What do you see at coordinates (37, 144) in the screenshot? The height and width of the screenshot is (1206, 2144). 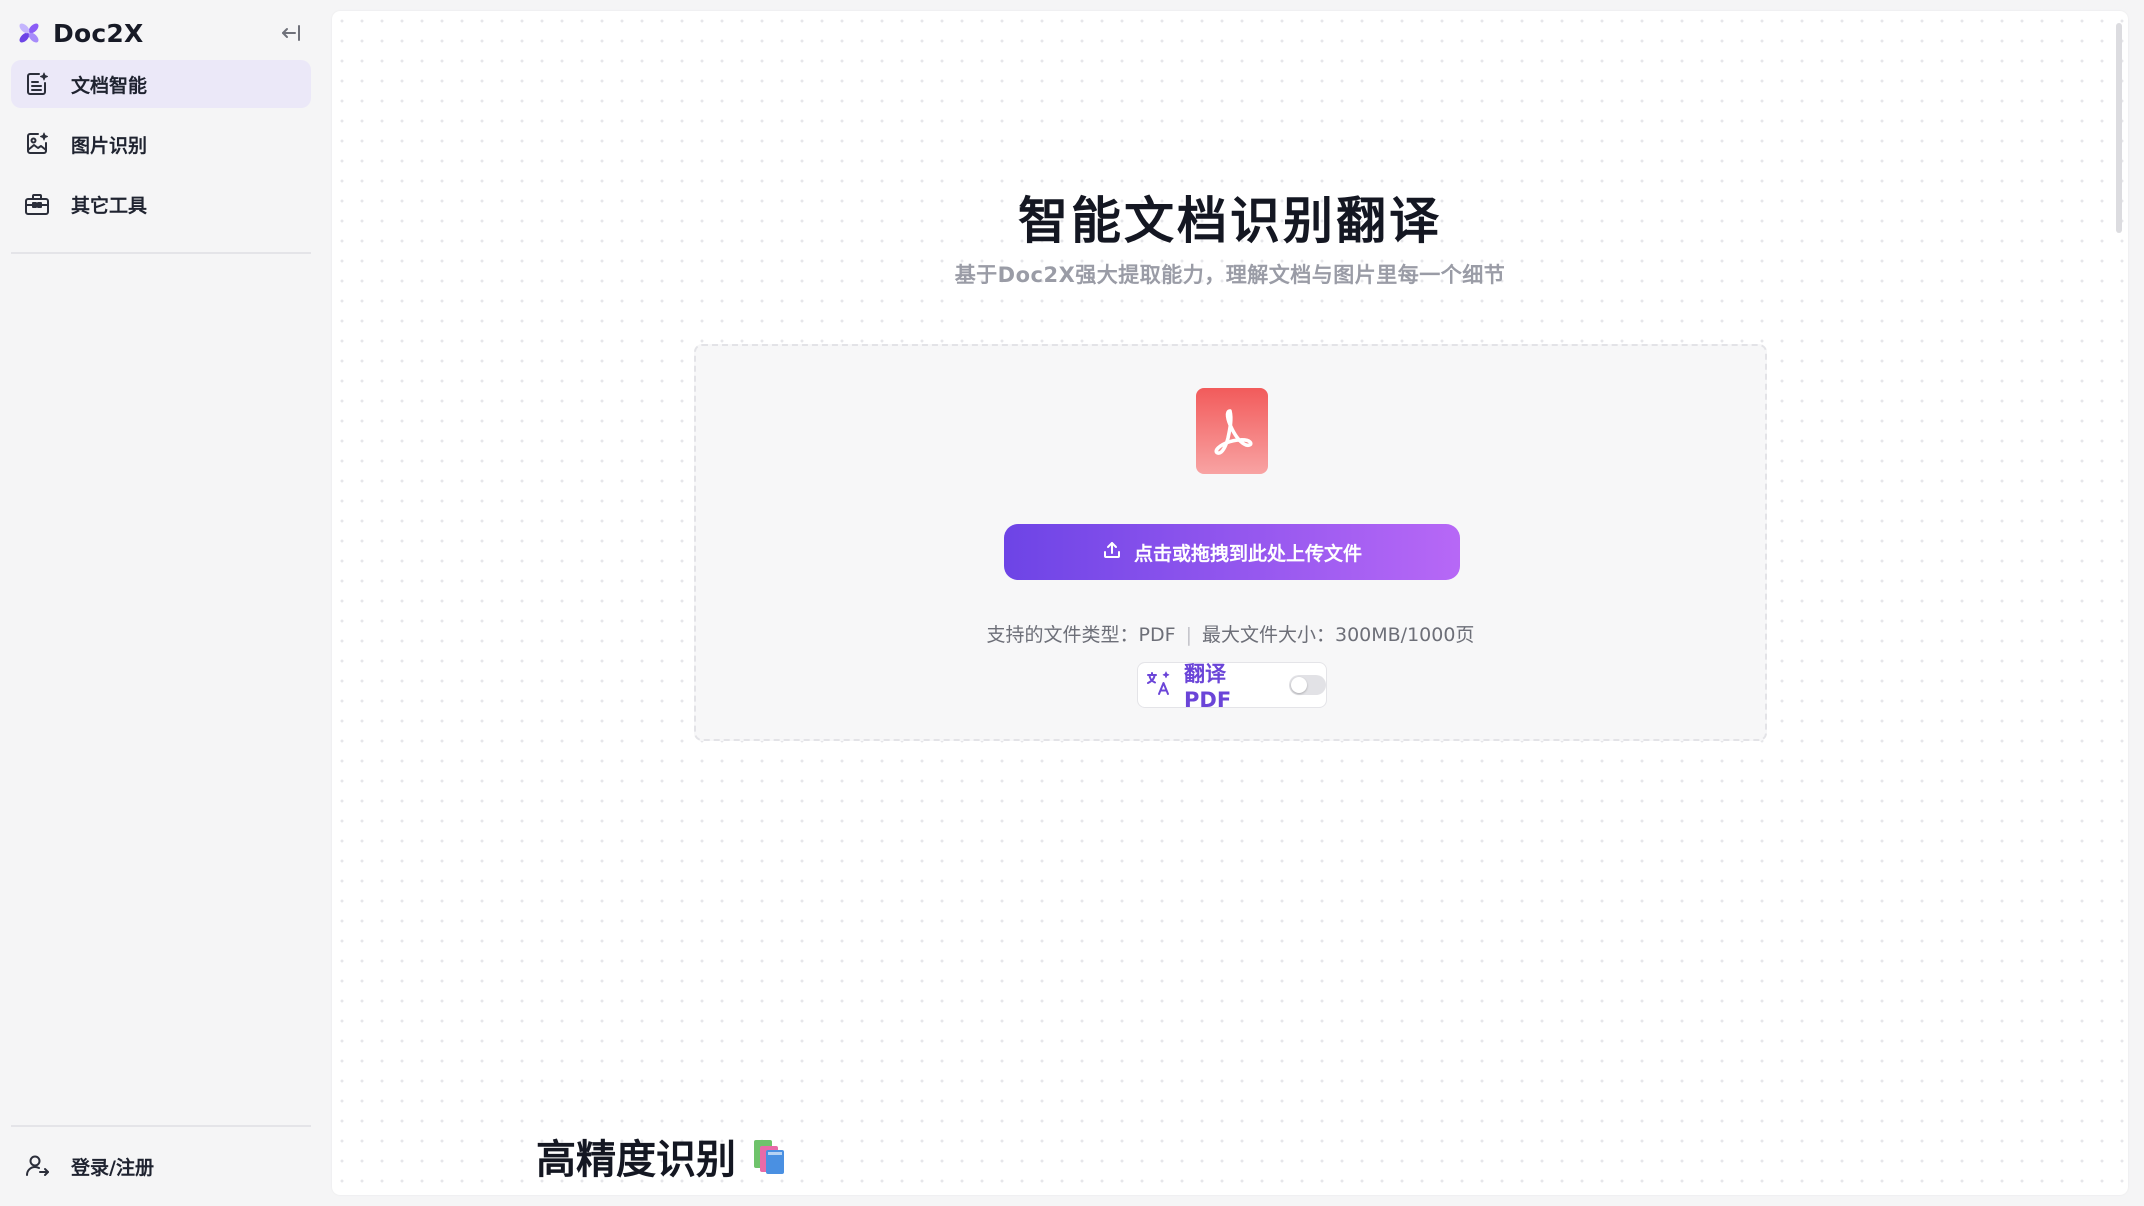 I see `image-recognition-icon` at bounding box center [37, 144].